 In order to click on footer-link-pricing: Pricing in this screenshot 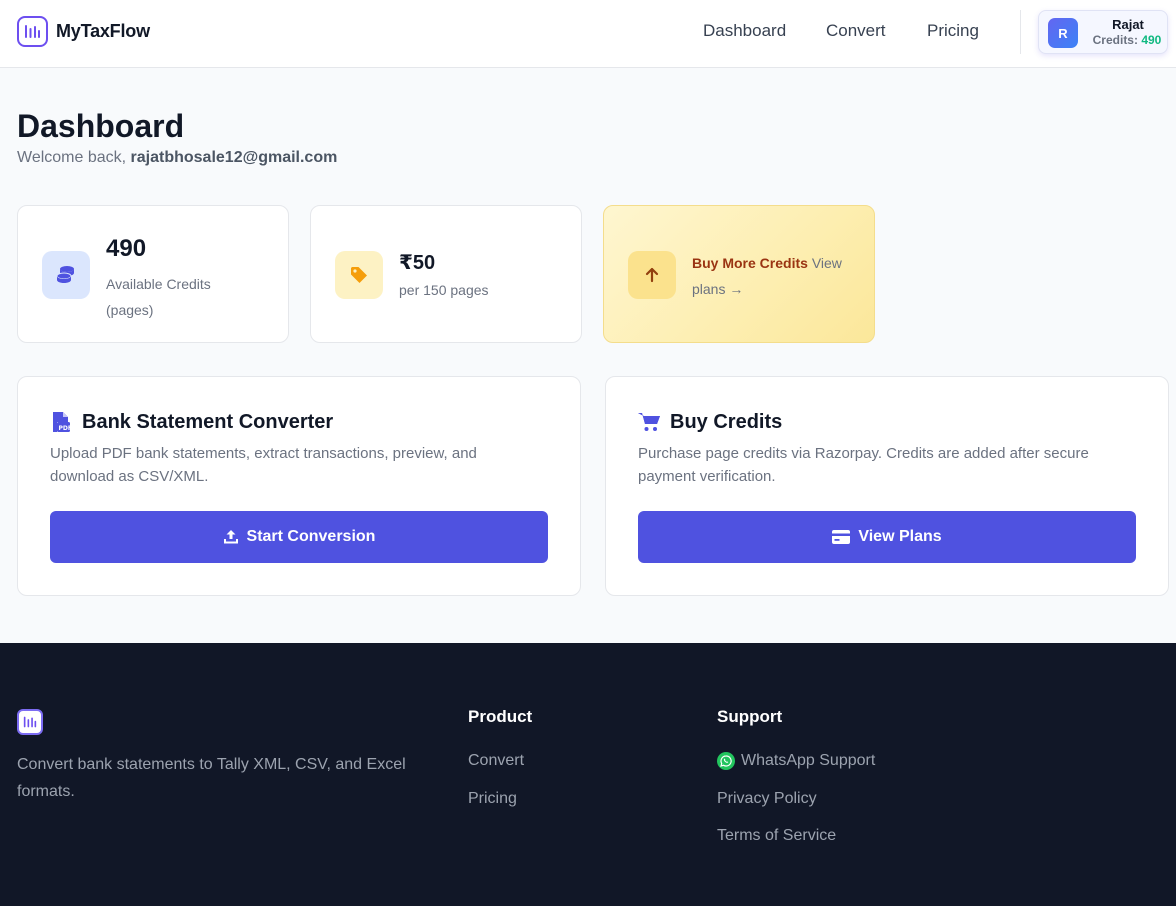, I will do `click(492, 799)`.